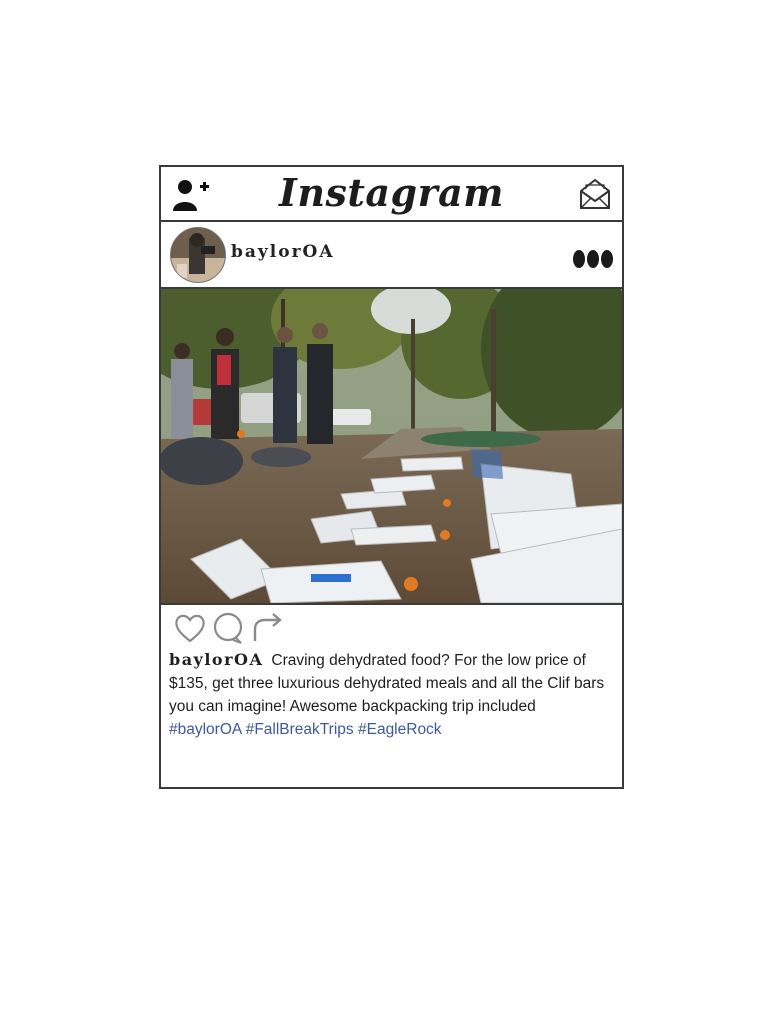 Image resolution: width=768 pixels, height=1024 pixels. I want to click on post-header: baylorOA, so click(391, 255).